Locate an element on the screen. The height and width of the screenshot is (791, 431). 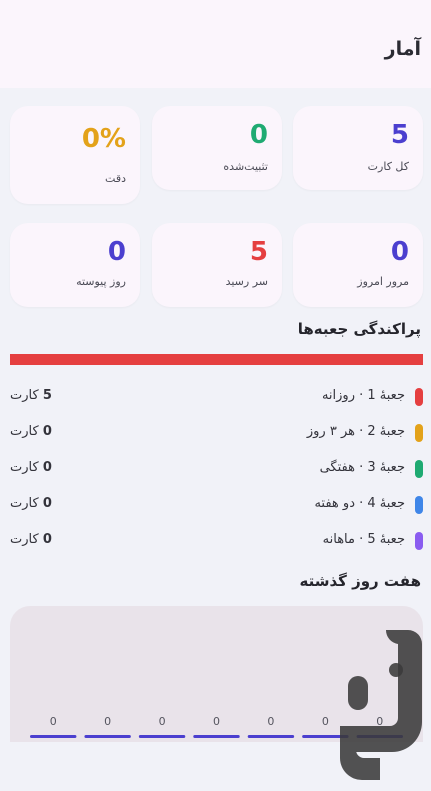
page-title: آمار is located at coordinates (402, 49).